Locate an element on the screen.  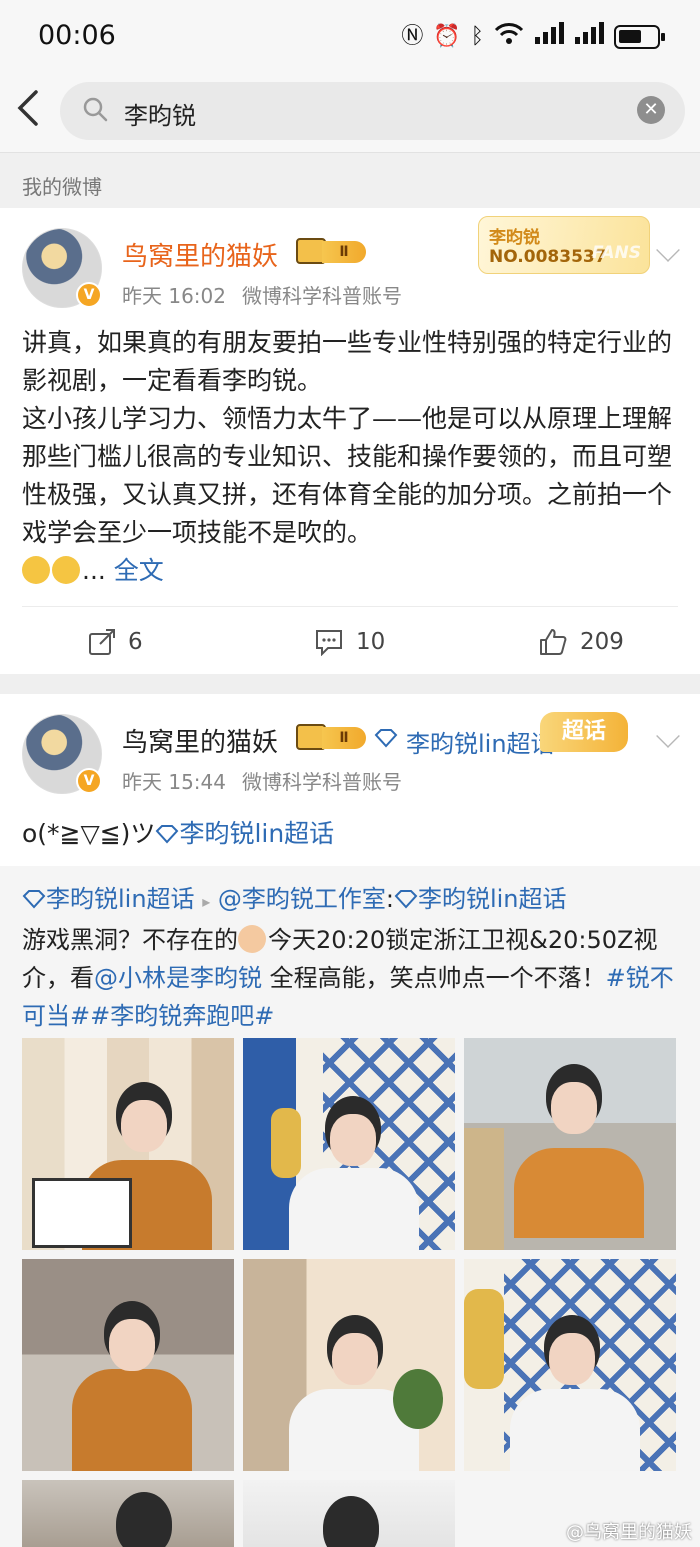
repost-button: 6 is located at coordinates (115, 642).